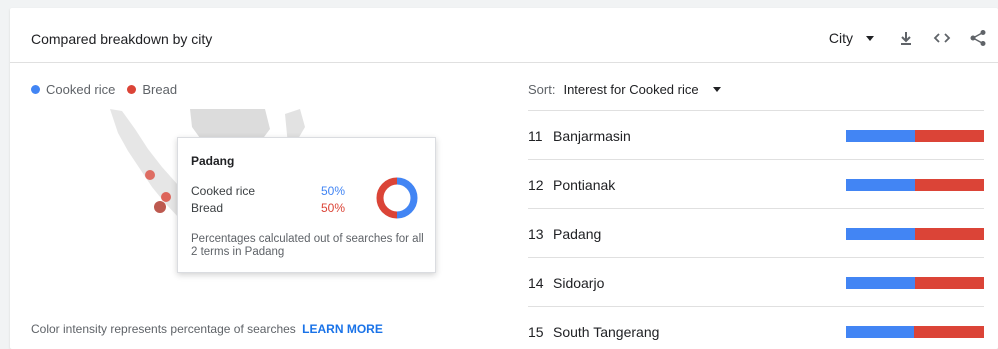 The image size is (998, 349). Describe the element at coordinates (906, 38) in the screenshot. I see `download-icon` at that location.